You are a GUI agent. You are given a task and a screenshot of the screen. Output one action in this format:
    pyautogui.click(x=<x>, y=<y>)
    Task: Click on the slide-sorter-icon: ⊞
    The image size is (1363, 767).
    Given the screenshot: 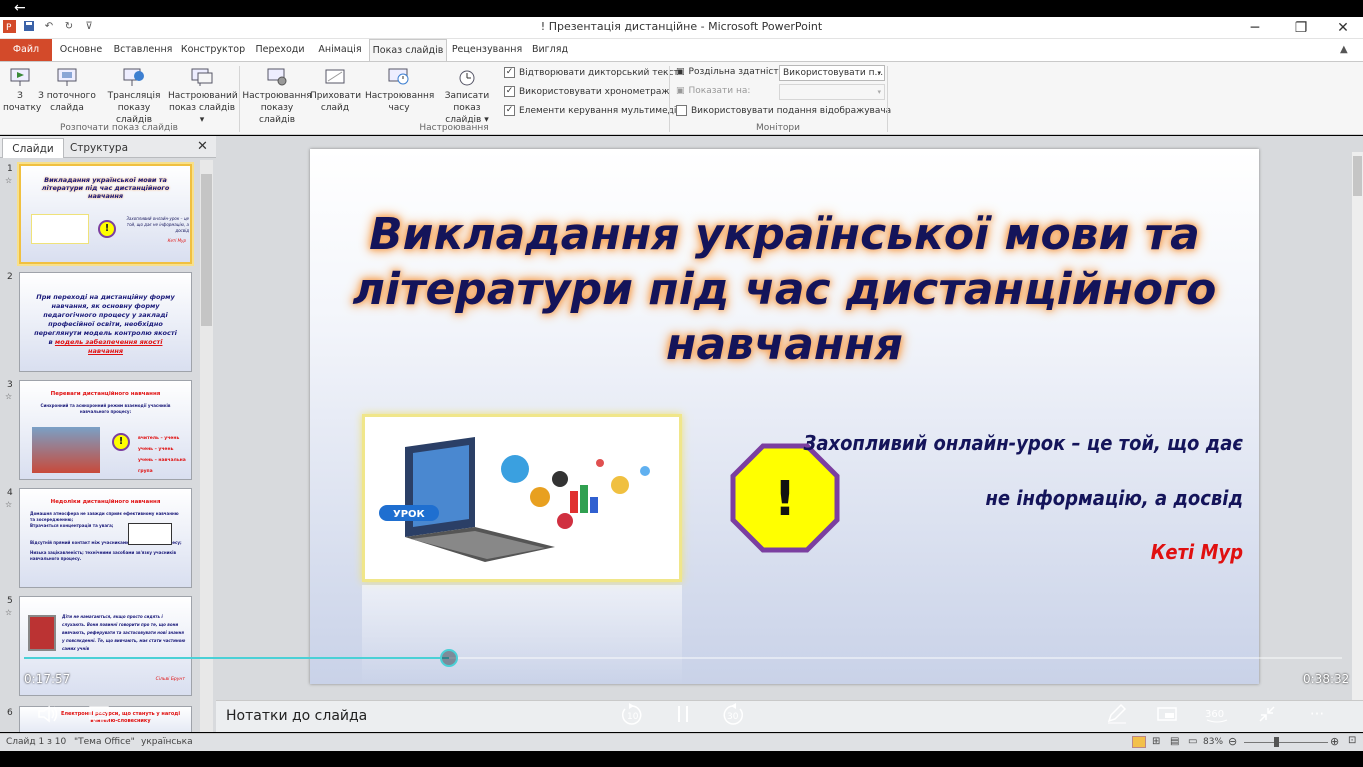 What is the action you would take?
    pyautogui.click(x=1156, y=741)
    